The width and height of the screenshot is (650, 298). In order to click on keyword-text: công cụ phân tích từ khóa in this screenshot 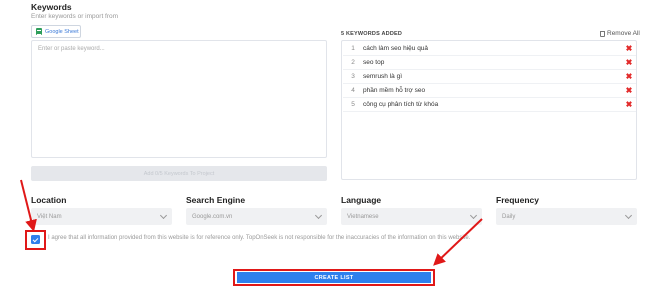, I will do `click(401, 104)`.